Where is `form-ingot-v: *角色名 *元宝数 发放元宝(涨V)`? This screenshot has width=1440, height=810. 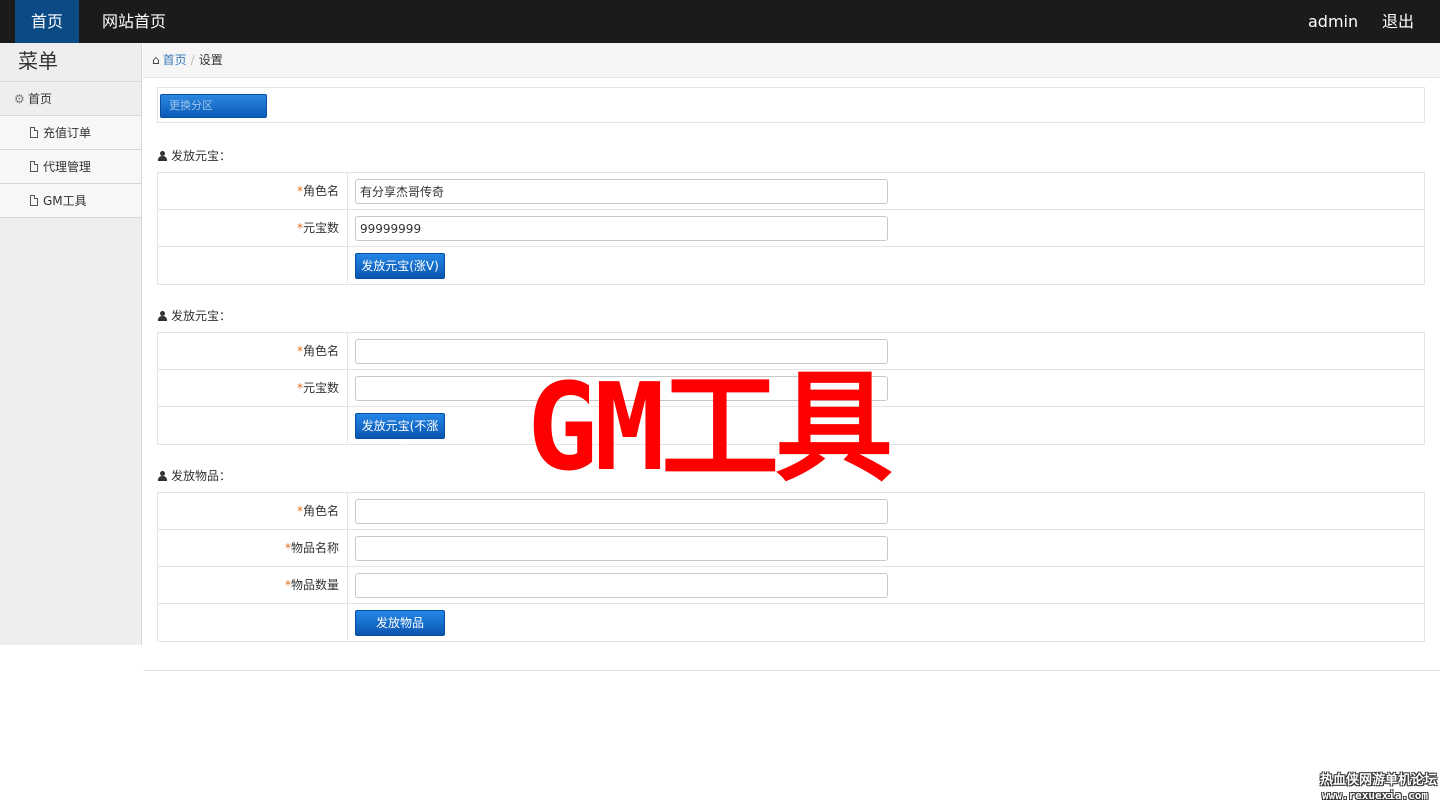
form-ingot-v: *角色名 *元宝数 发放元宝(涨V) is located at coordinates (791, 228).